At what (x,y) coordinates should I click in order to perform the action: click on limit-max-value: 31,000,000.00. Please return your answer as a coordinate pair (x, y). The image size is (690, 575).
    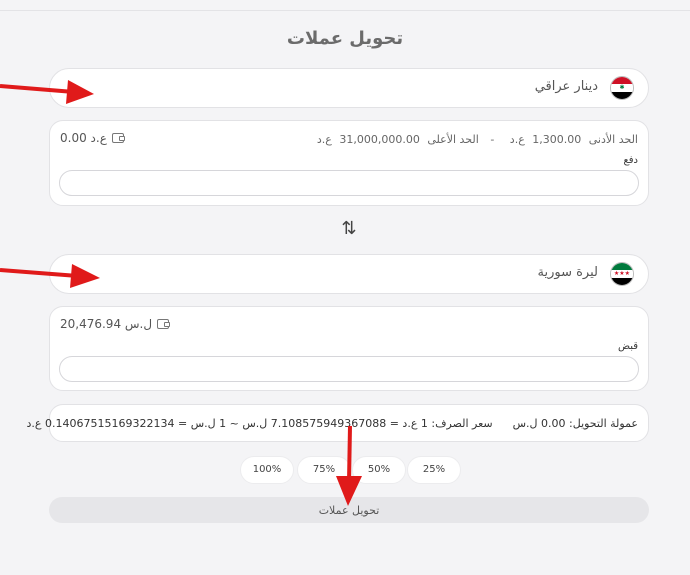
    Looking at the image, I should click on (379, 139).